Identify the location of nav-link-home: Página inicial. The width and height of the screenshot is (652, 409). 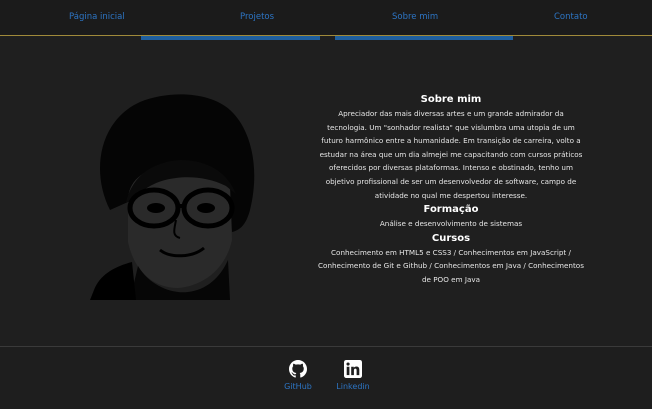
(97, 17).